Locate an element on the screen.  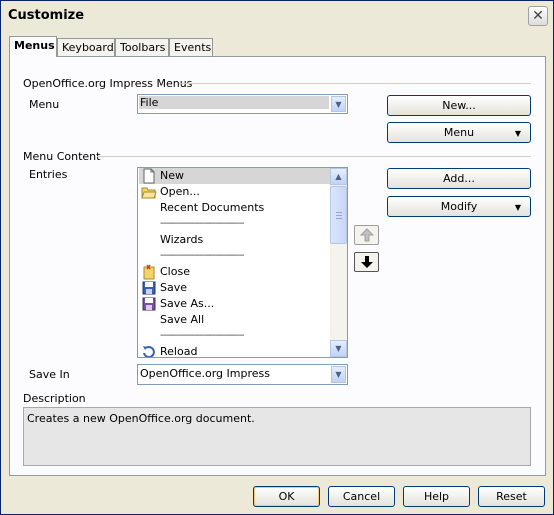
scroll-down-icon: ▼ is located at coordinates (338, 348).